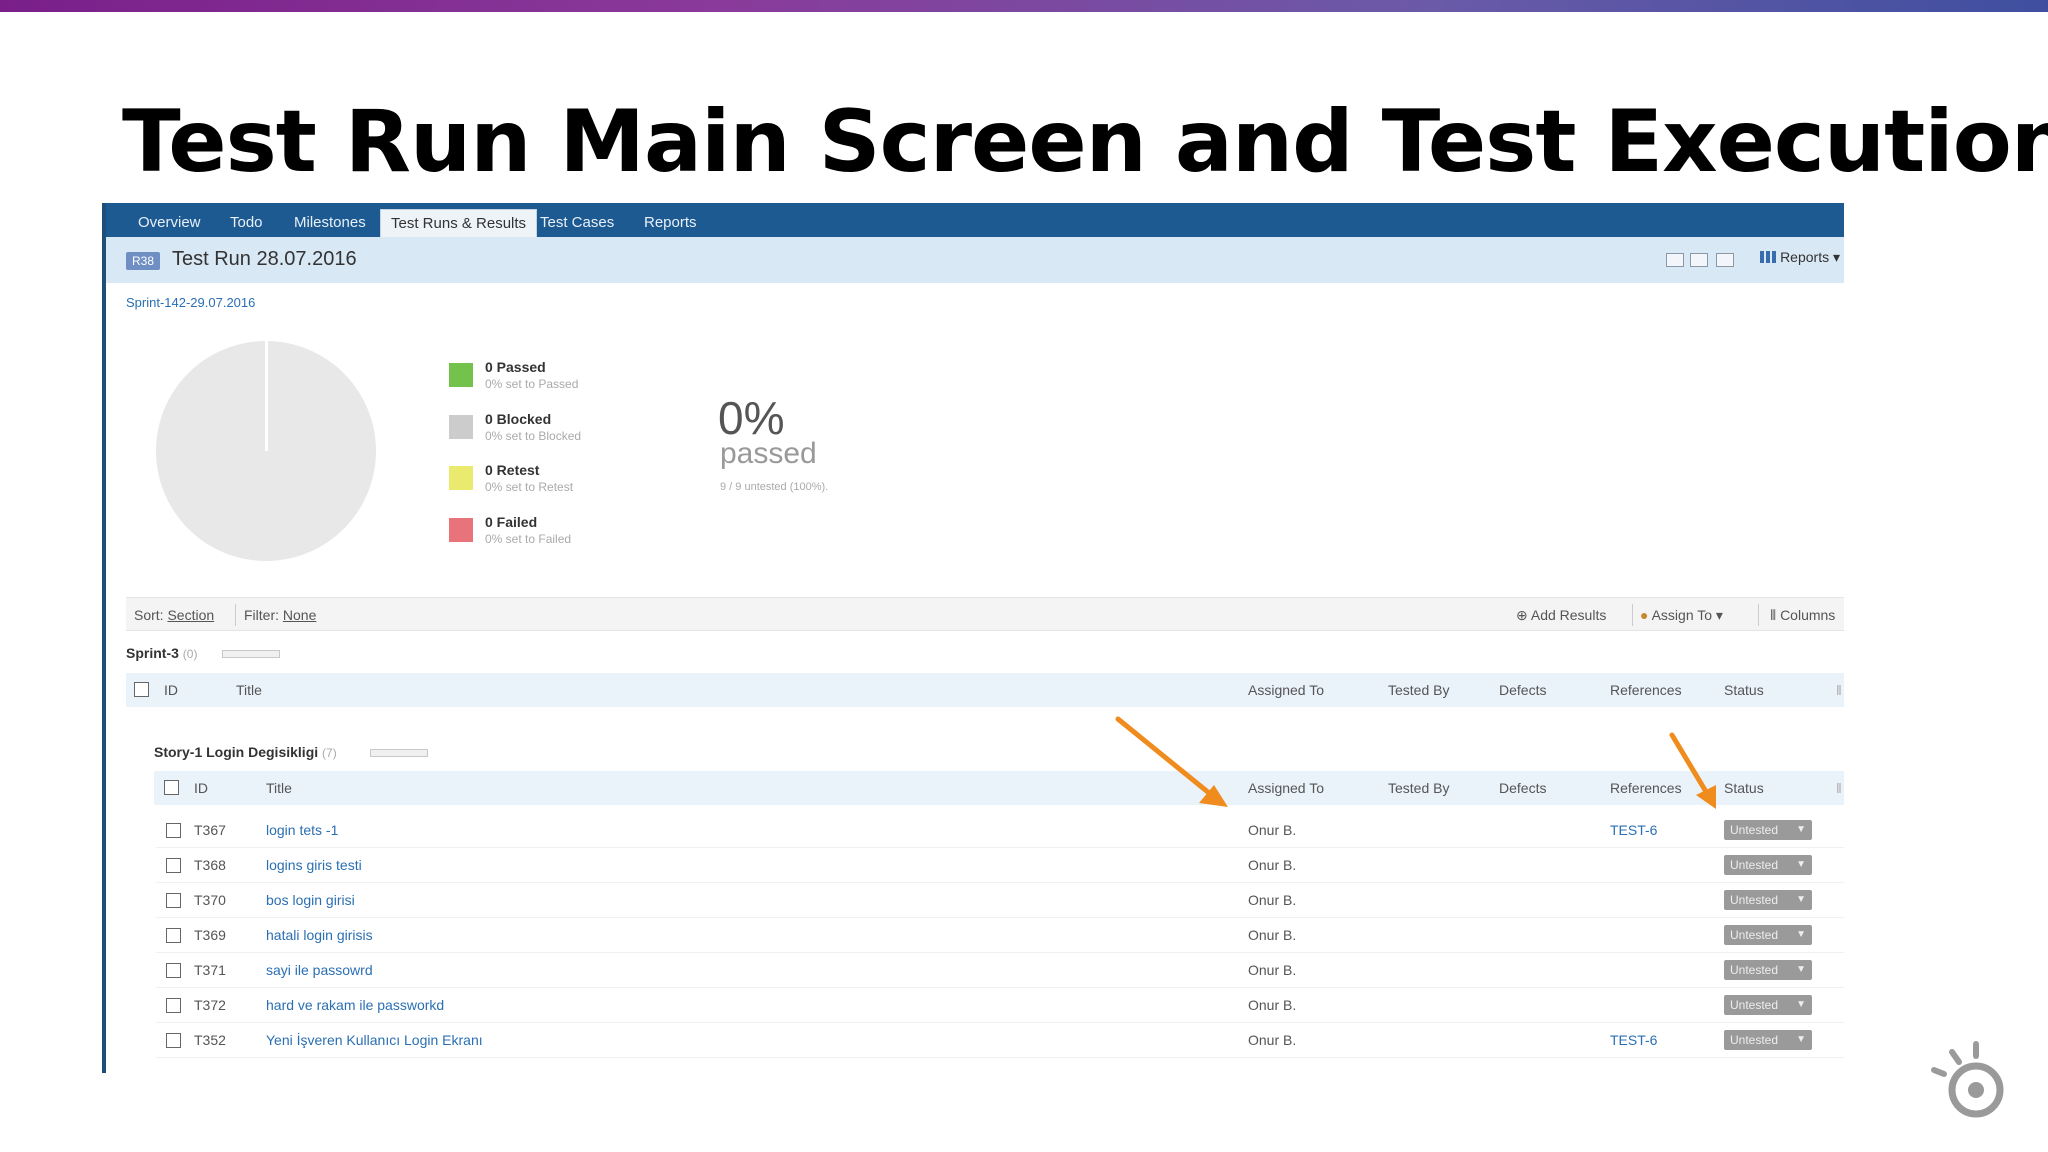 The width and height of the screenshot is (2048, 1152). I want to click on slide-accent-bar, so click(1024, 6).